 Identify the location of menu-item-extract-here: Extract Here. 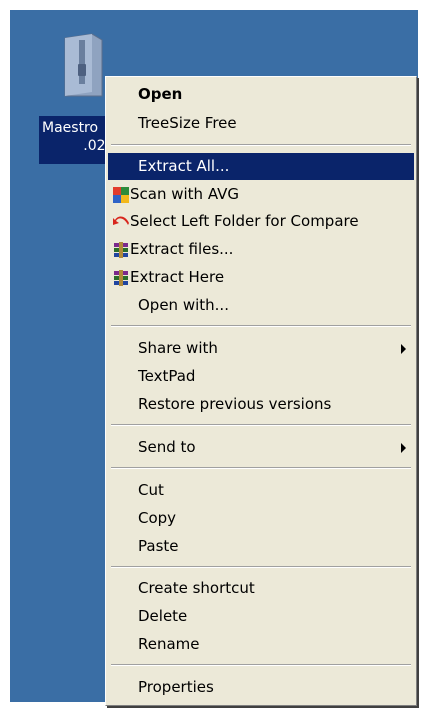
(261, 277).